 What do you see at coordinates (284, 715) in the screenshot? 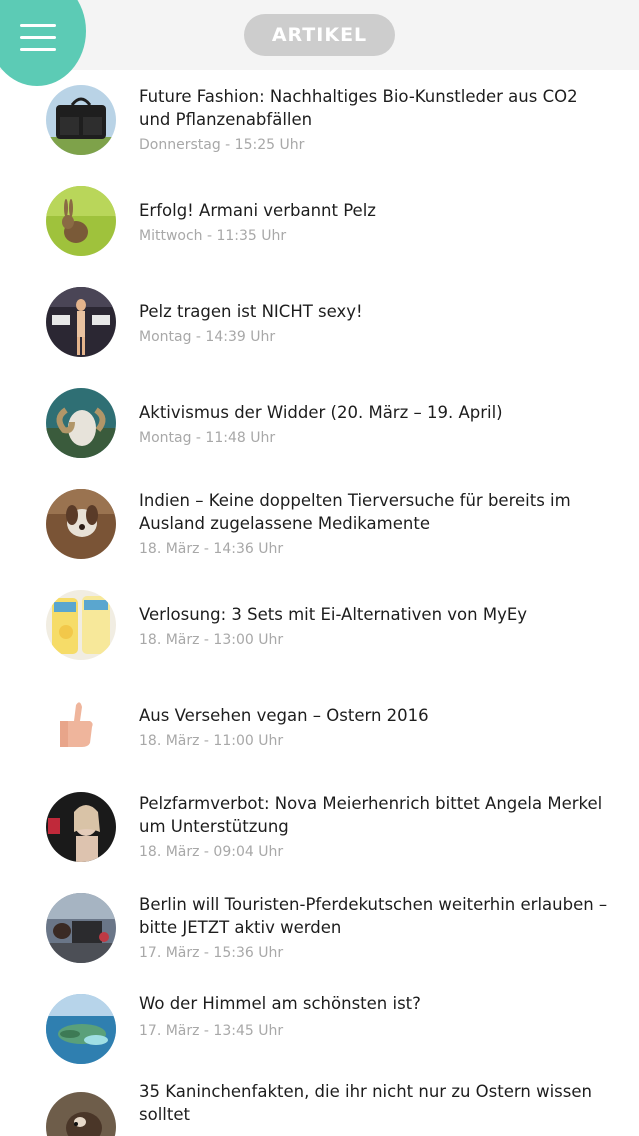
I see `article-title: Aus Versehen vegan – Ostern 2016` at bounding box center [284, 715].